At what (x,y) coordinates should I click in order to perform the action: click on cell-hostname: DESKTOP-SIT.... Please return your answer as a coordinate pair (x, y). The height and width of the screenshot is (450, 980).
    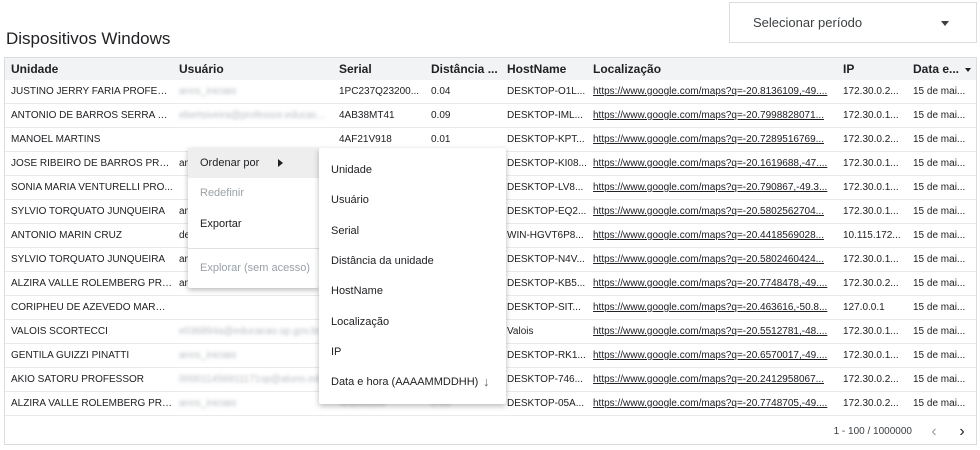
    Looking at the image, I should click on (544, 307).